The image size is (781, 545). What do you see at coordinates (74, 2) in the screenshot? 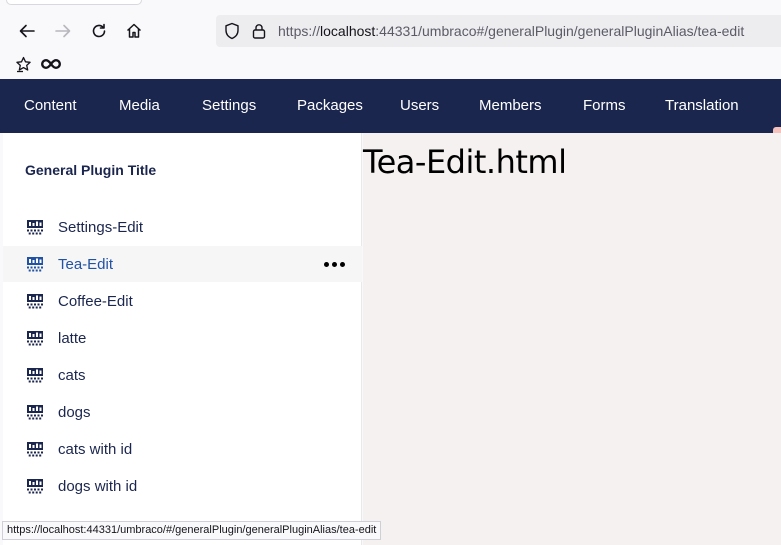
I see `browser-tab` at bounding box center [74, 2].